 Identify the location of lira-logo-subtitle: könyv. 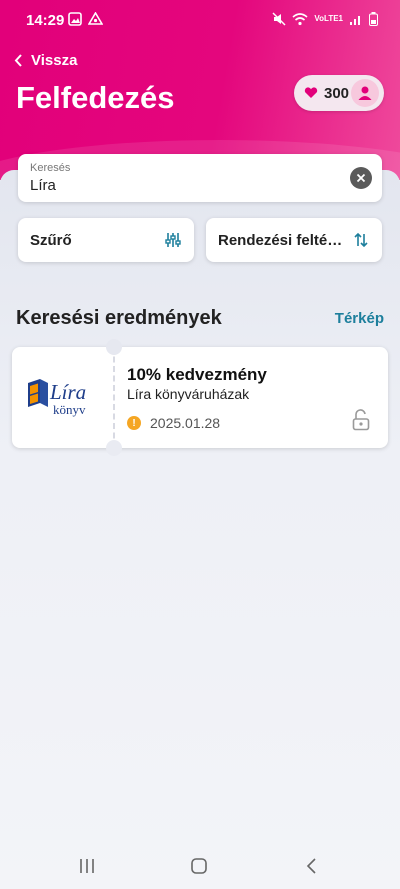
(69, 409).